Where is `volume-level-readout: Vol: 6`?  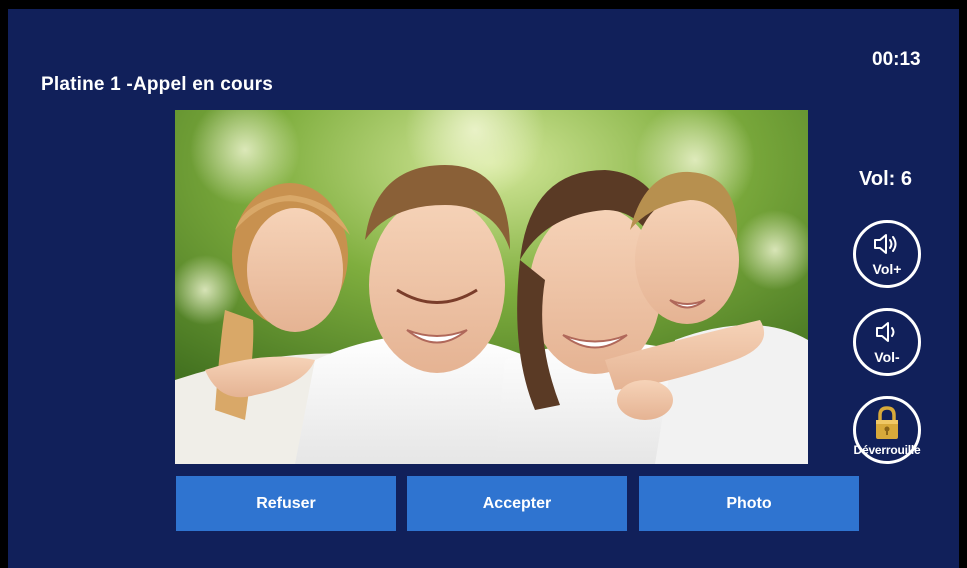
volume-level-readout: Vol: 6 is located at coordinates (885, 179).